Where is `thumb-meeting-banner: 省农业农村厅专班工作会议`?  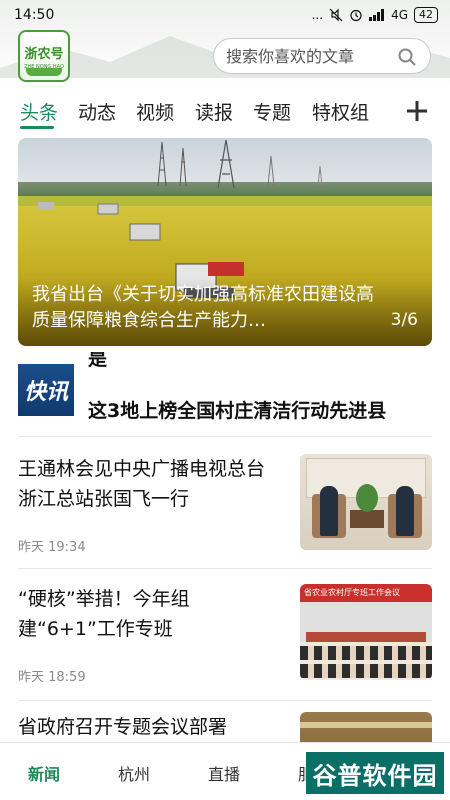 thumb-meeting-banner: 省农业农村厅专班工作会议 is located at coordinates (366, 593).